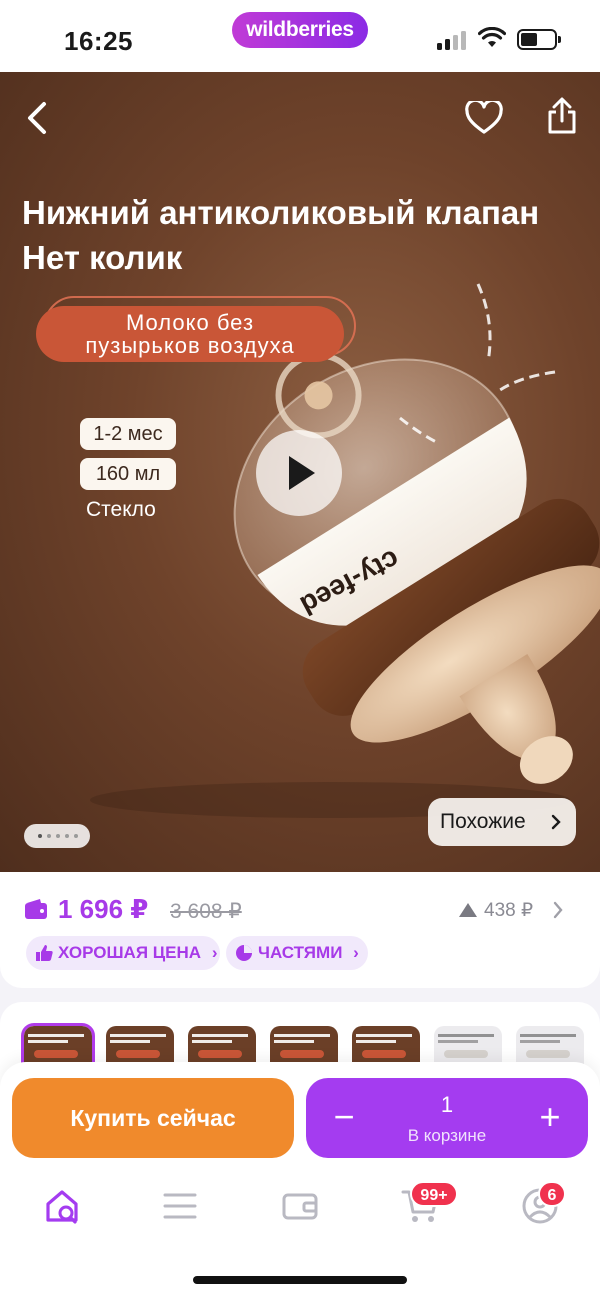 The image size is (600, 1297). Describe the element at coordinates (468, 910) in the screenshot. I see `price-drop-arrow-icon` at that location.